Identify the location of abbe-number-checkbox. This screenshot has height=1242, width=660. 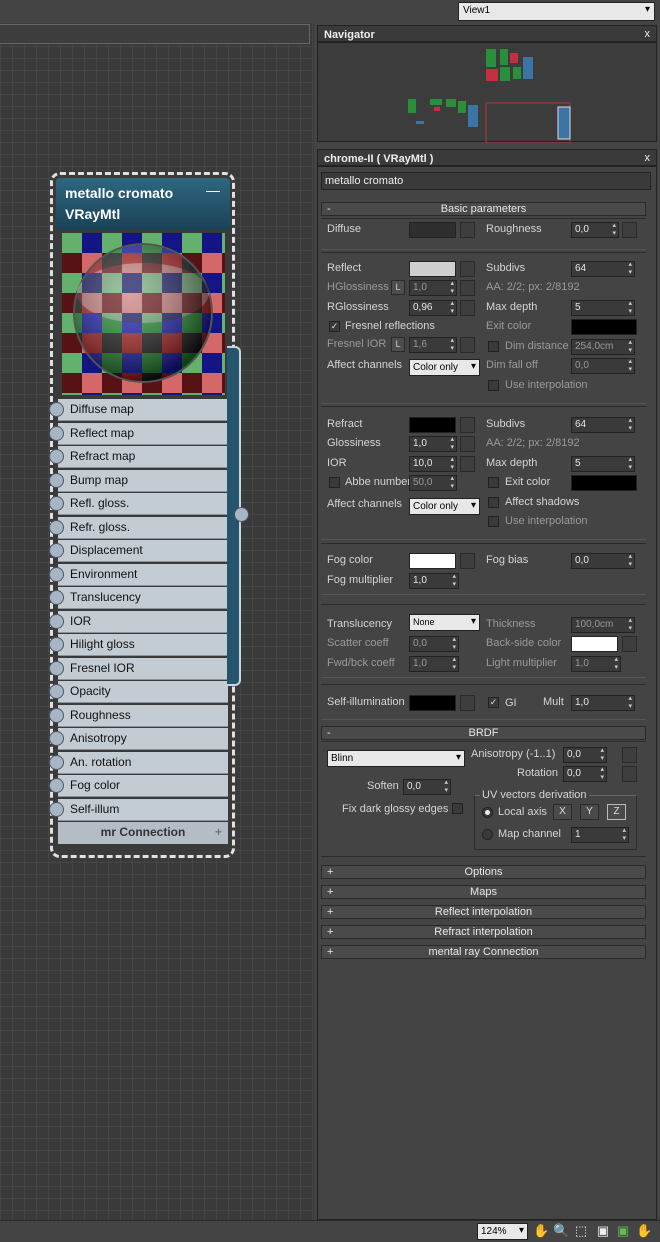
(334, 482).